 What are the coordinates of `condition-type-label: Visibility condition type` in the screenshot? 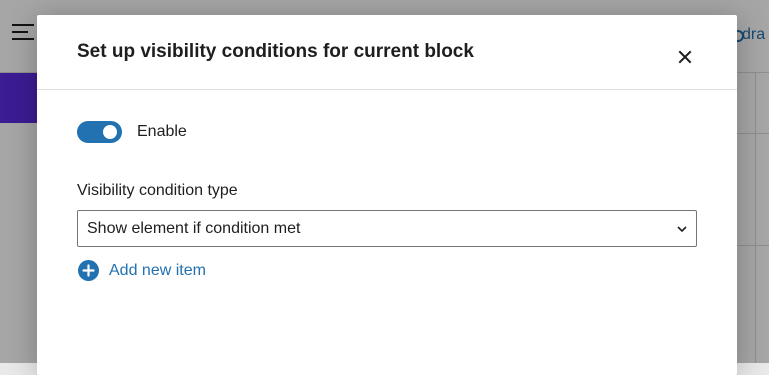 It's located at (157, 190).